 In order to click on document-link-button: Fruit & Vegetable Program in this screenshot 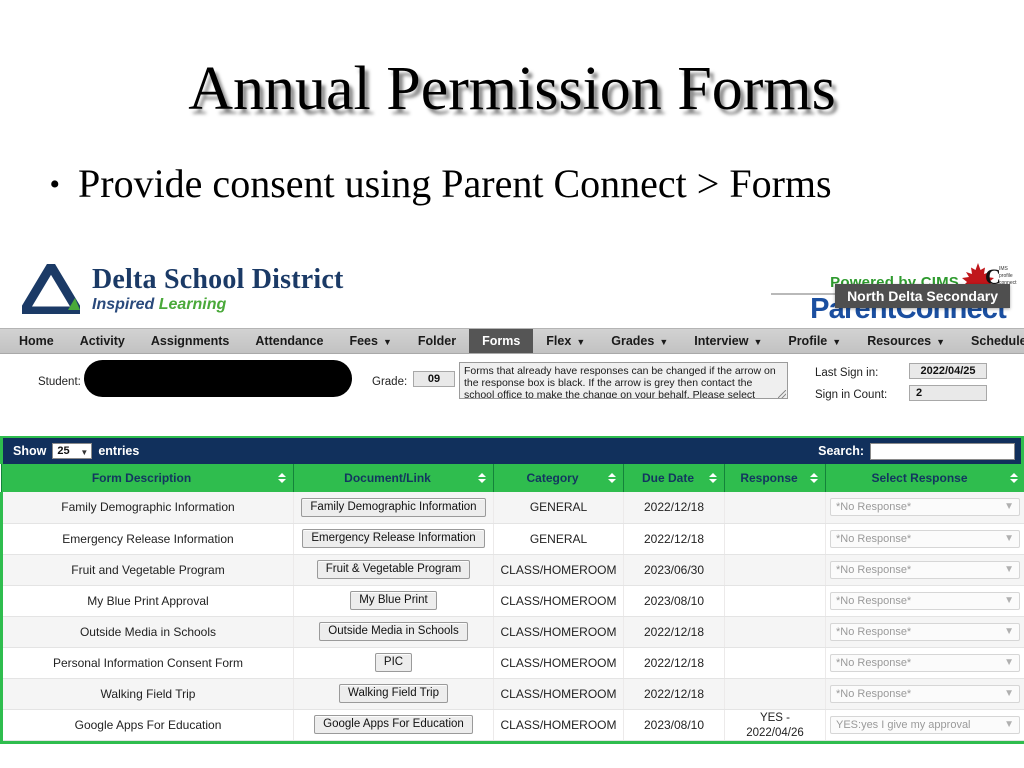, I will do `click(393, 569)`.